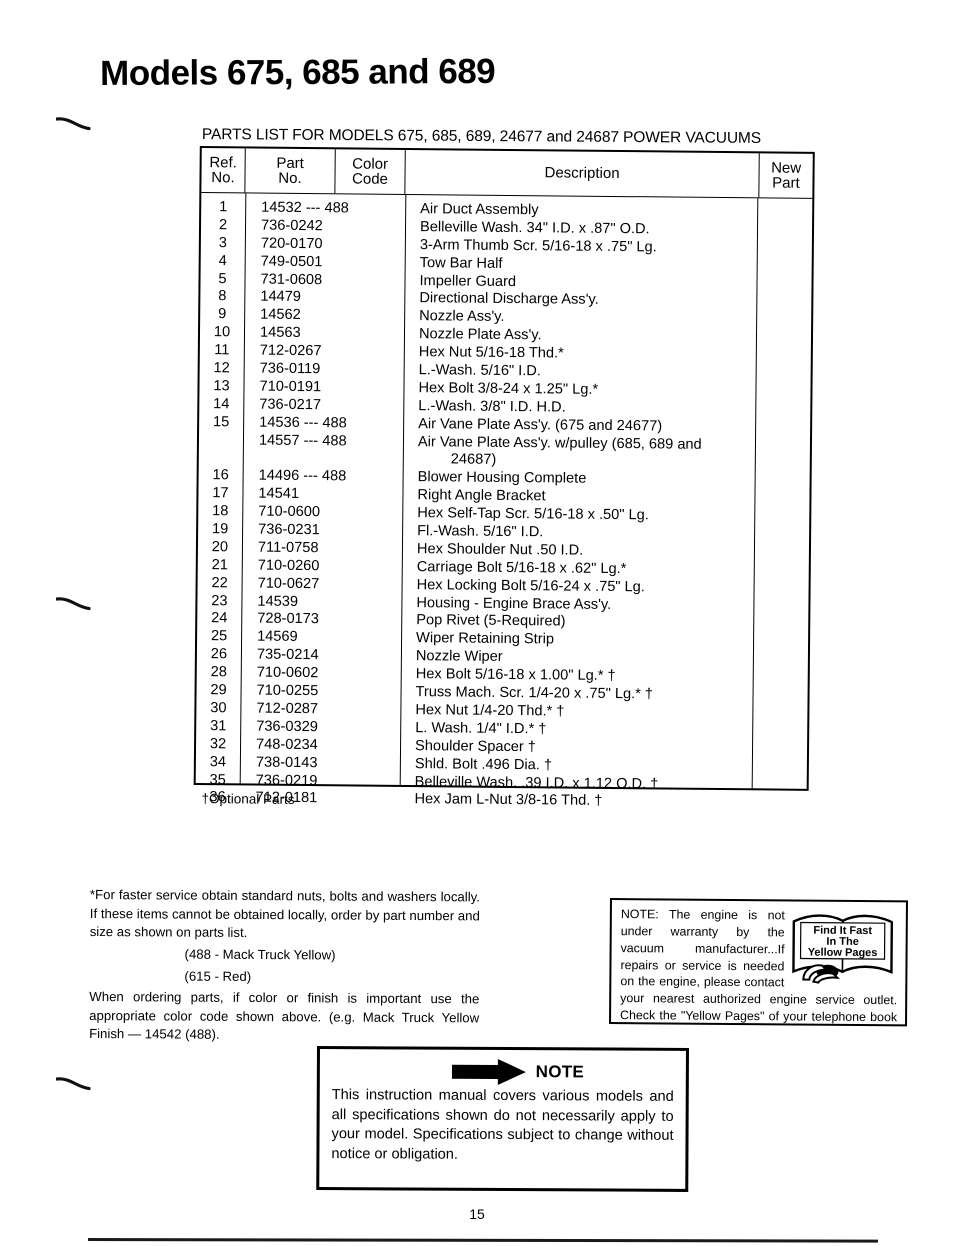 Image resolution: width=954 pixels, height=1246 pixels. I want to click on column-header-description: Description, so click(581, 173).